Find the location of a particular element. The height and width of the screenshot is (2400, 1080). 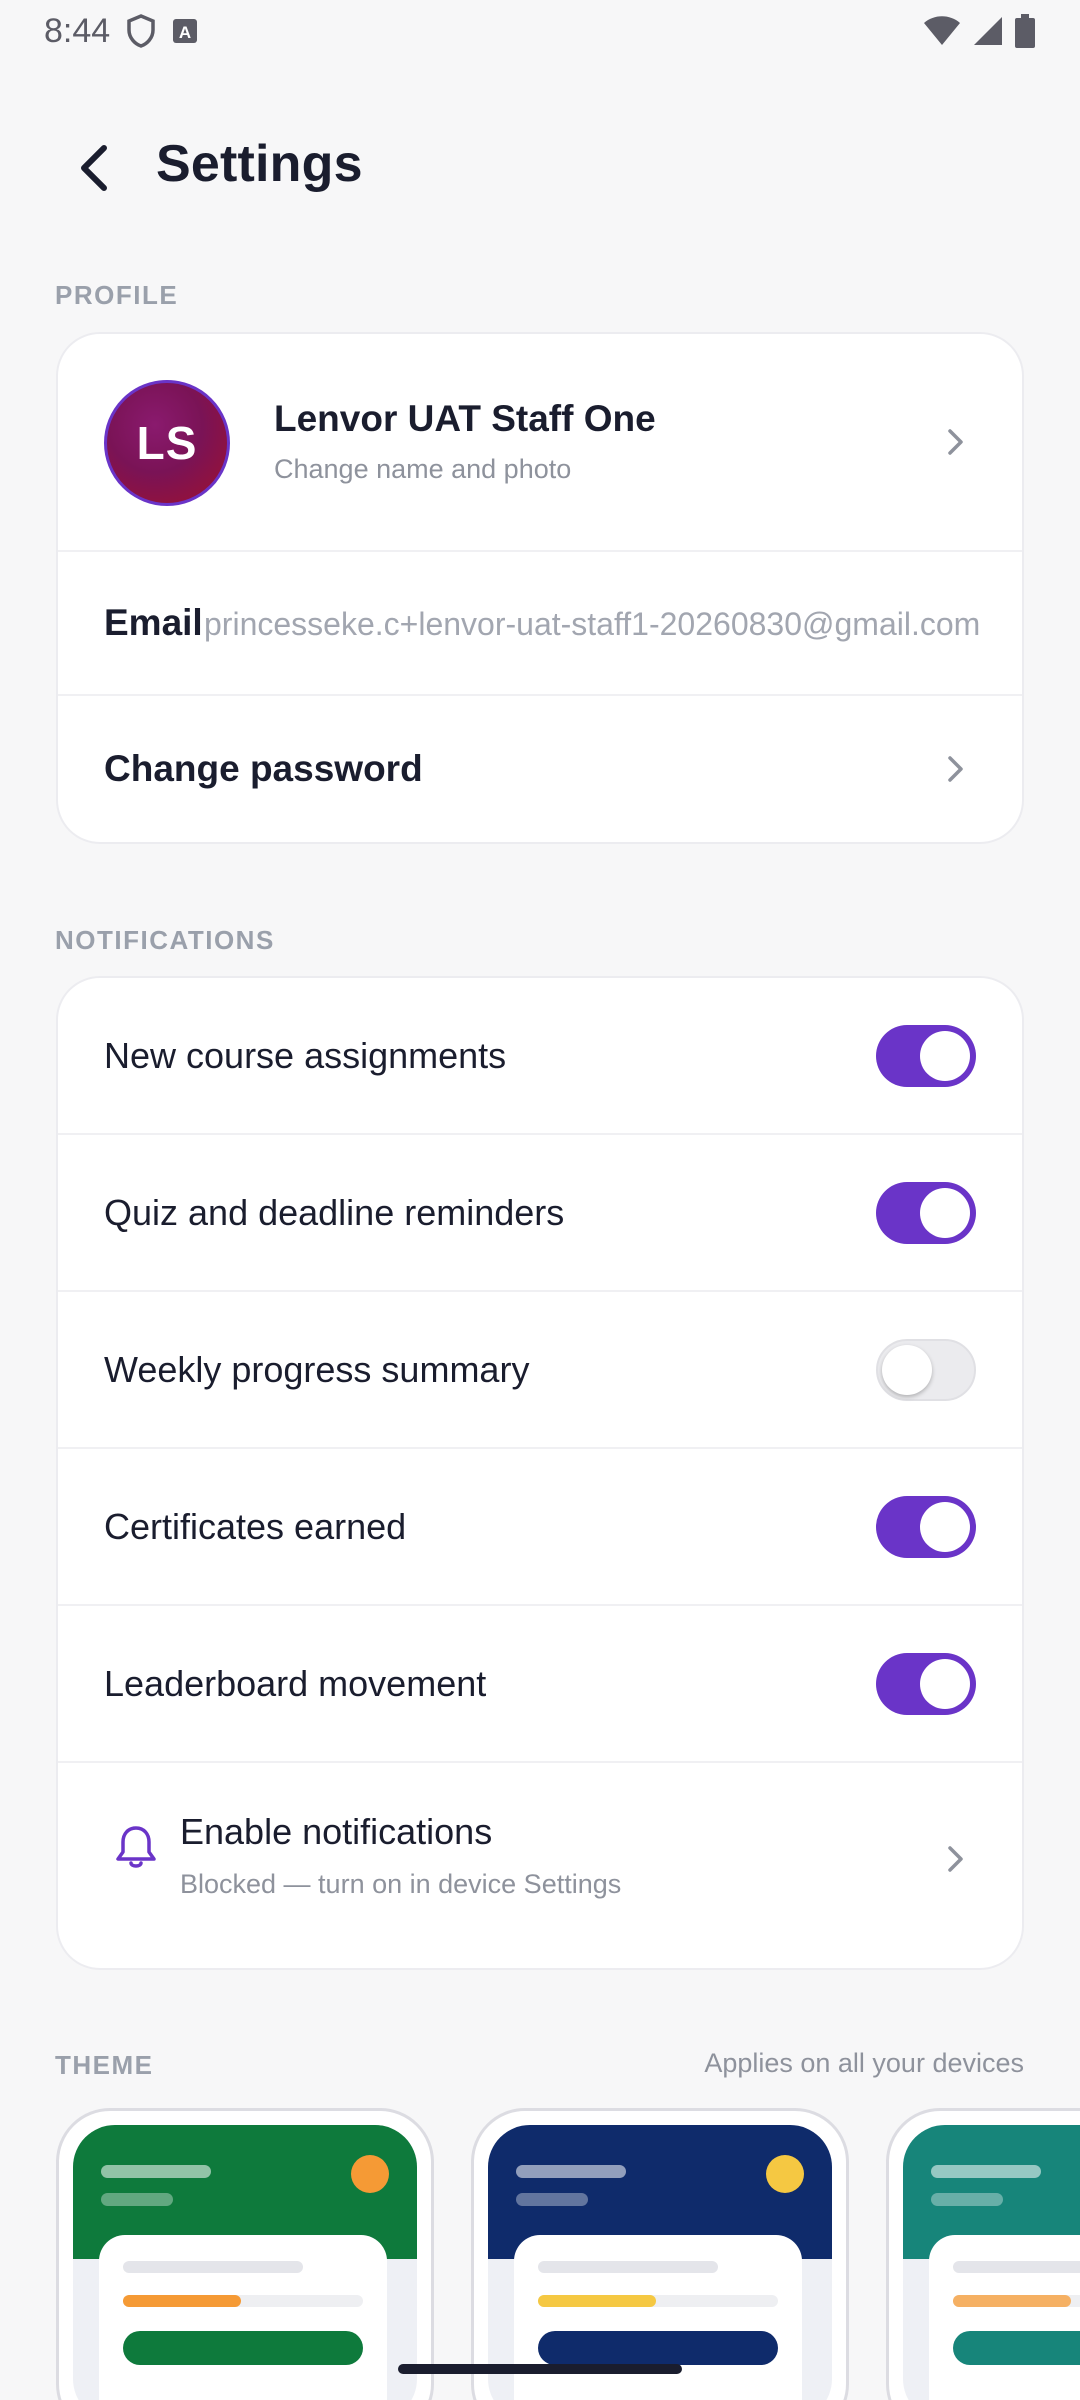

notification-label: Quiz and deadline reminders is located at coordinates (334, 1212).